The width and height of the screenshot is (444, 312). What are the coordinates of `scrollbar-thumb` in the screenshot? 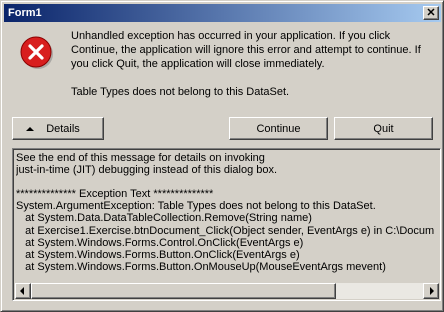 It's located at (183, 291).